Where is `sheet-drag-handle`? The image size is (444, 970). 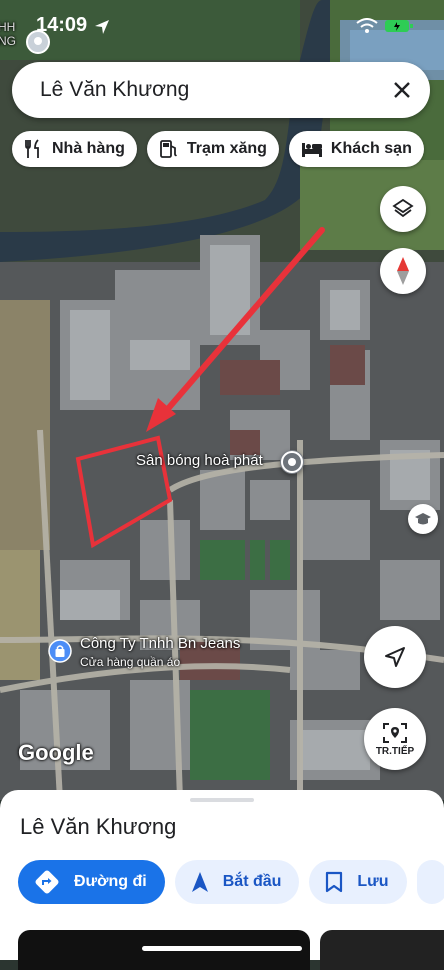
sheet-drag-handle is located at coordinates (222, 800).